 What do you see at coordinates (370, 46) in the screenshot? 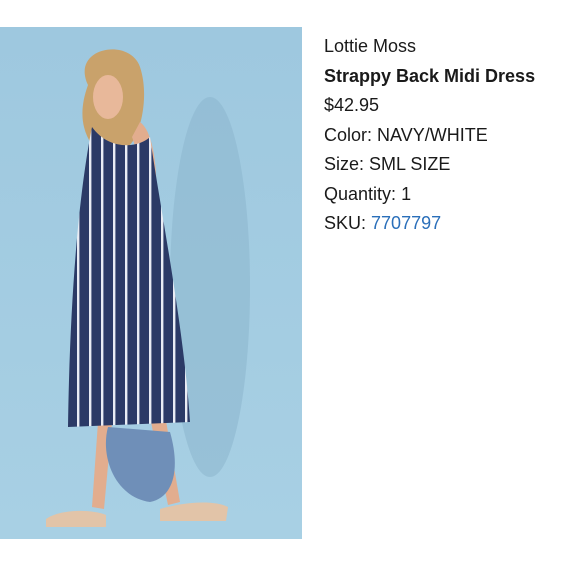
I see `brand-name: Lottie Moss` at bounding box center [370, 46].